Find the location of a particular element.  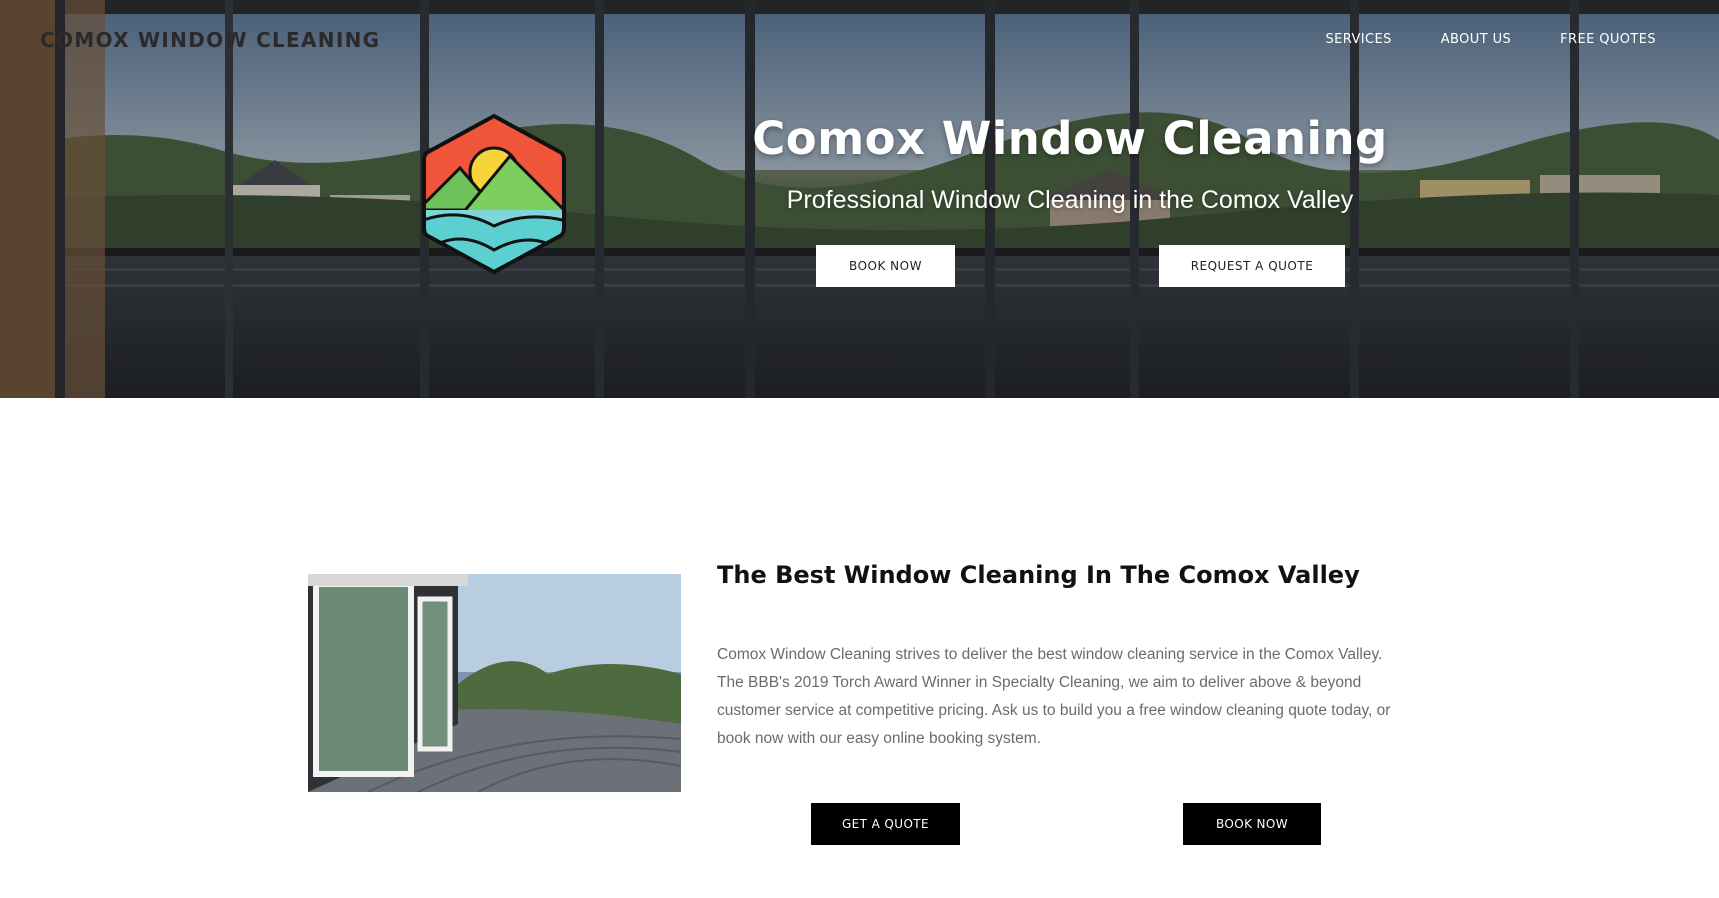

hero-book-now-button: BOOK NOW is located at coordinates (885, 266).